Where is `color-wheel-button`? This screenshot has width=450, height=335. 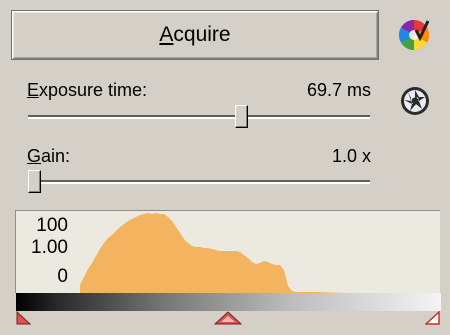
color-wheel-button is located at coordinates (414, 35).